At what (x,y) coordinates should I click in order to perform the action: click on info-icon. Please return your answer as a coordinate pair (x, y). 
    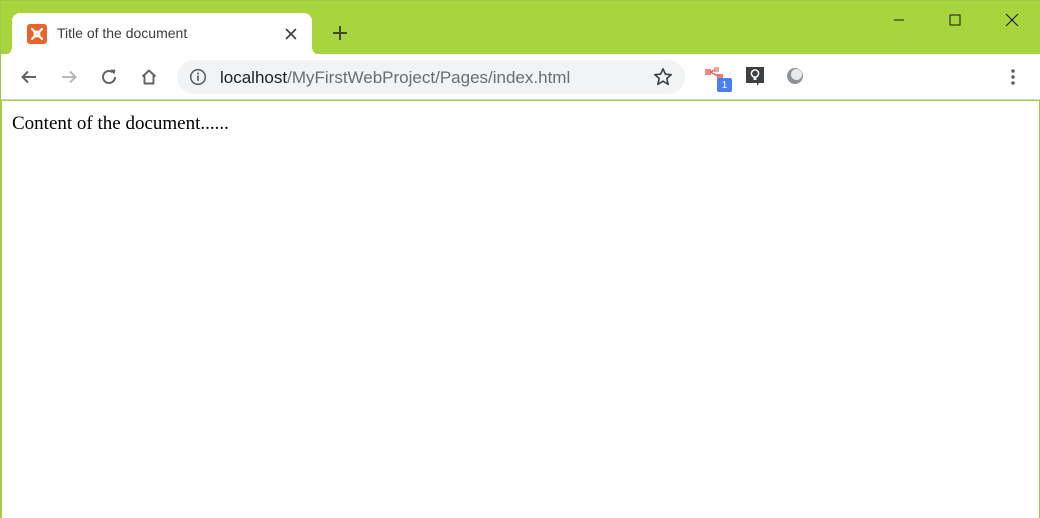
    Looking at the image, I should click on (198, 77).